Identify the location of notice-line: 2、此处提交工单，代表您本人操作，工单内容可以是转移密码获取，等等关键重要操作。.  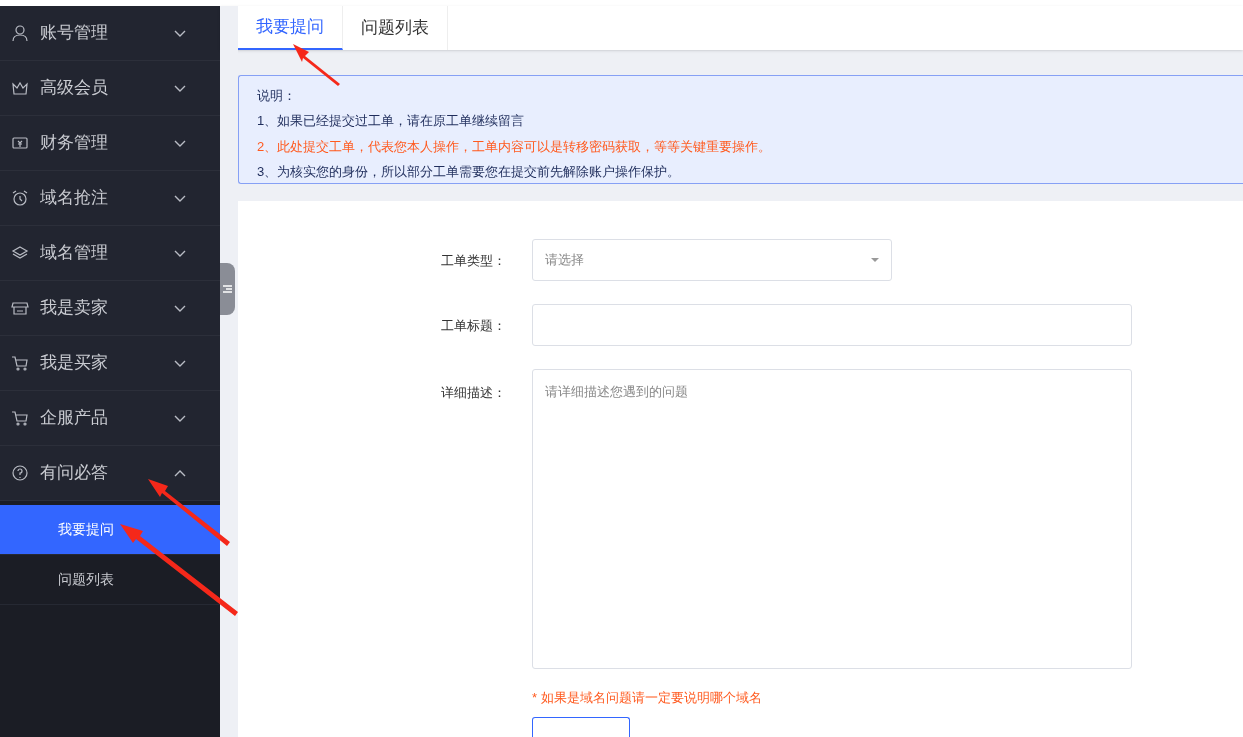
(515, 146).